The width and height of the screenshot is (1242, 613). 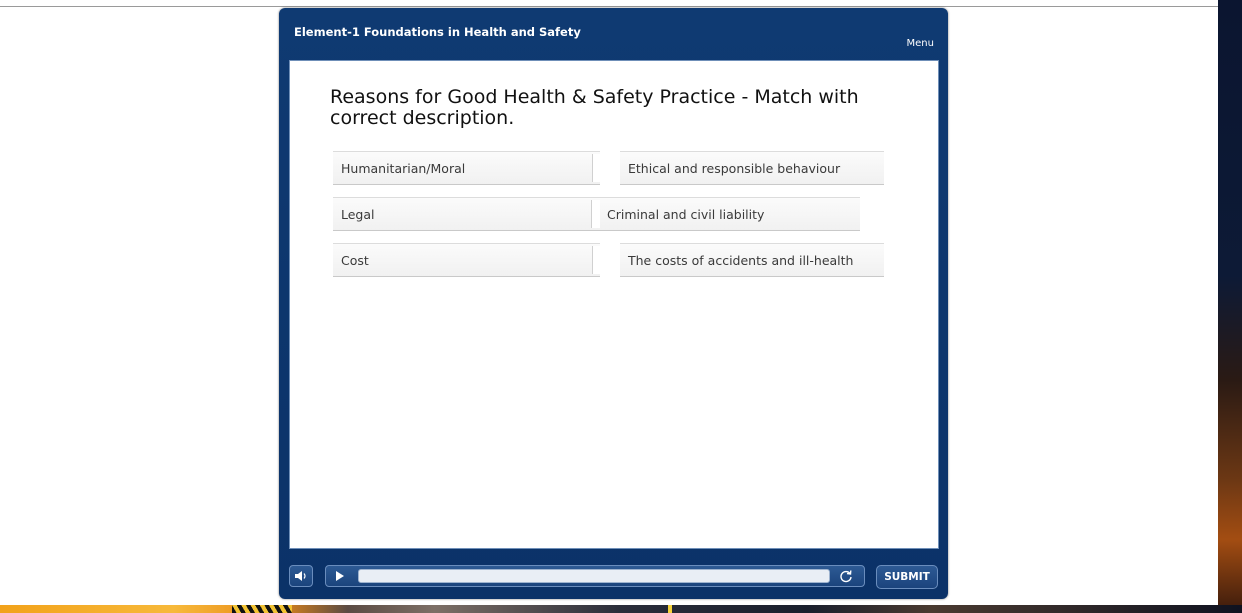 I want to click on progress-track, so click(x=594, y=576).